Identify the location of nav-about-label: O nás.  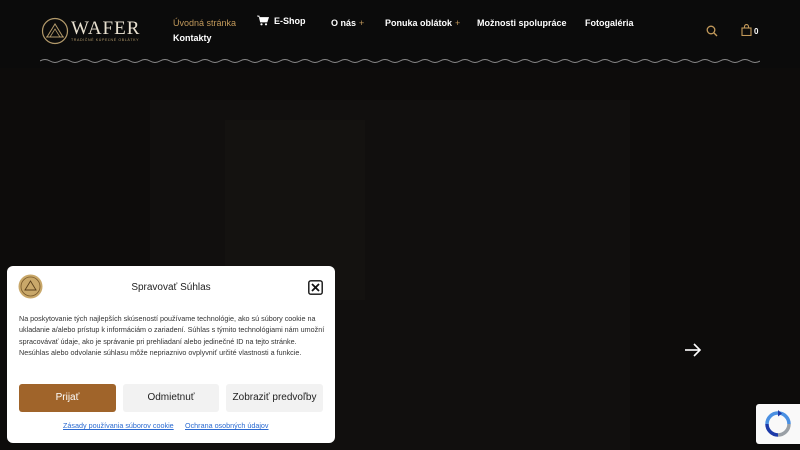
(344, 23).